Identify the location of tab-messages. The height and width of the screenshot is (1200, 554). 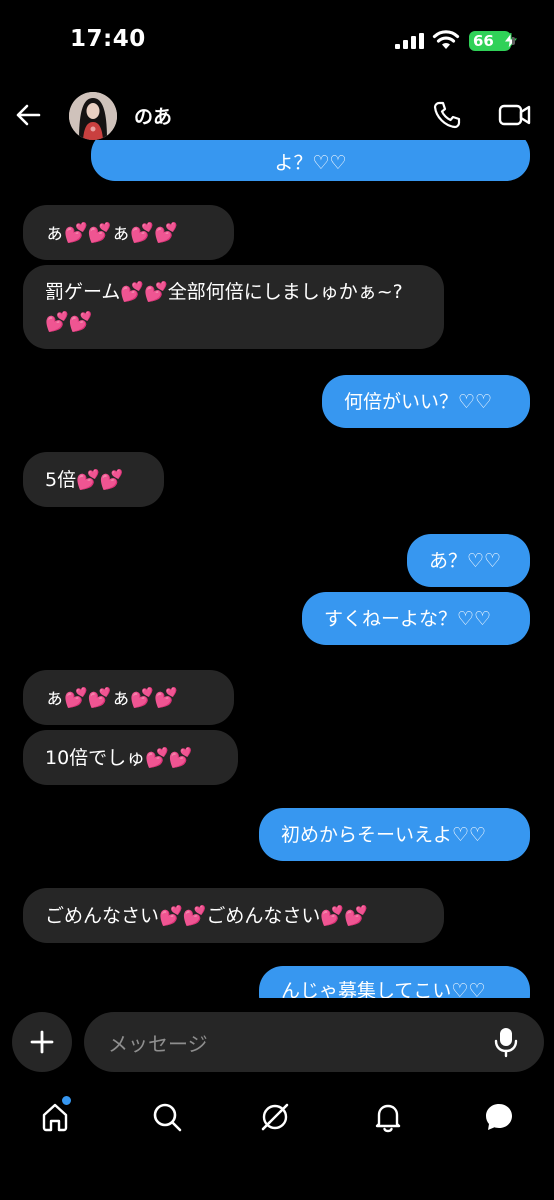
(499, 1117).